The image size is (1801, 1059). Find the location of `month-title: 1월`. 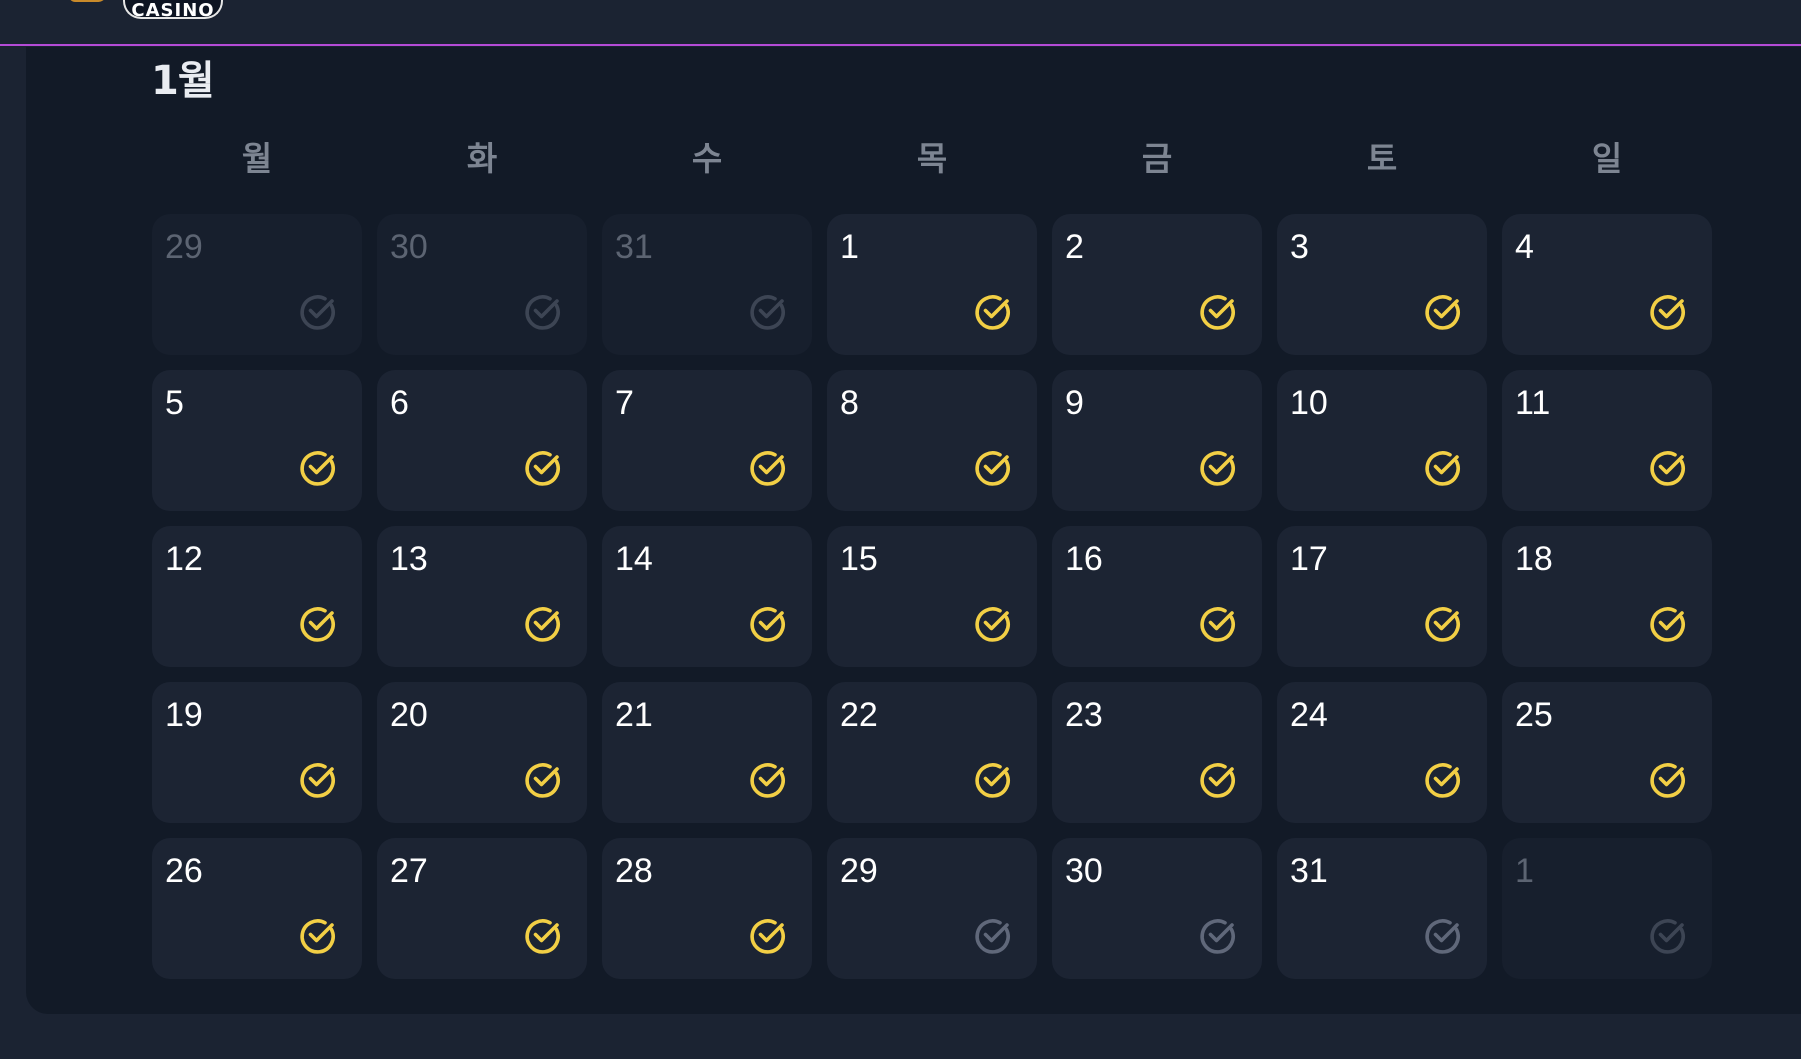

month-title: 1월 is located at coordinates (183, 81).